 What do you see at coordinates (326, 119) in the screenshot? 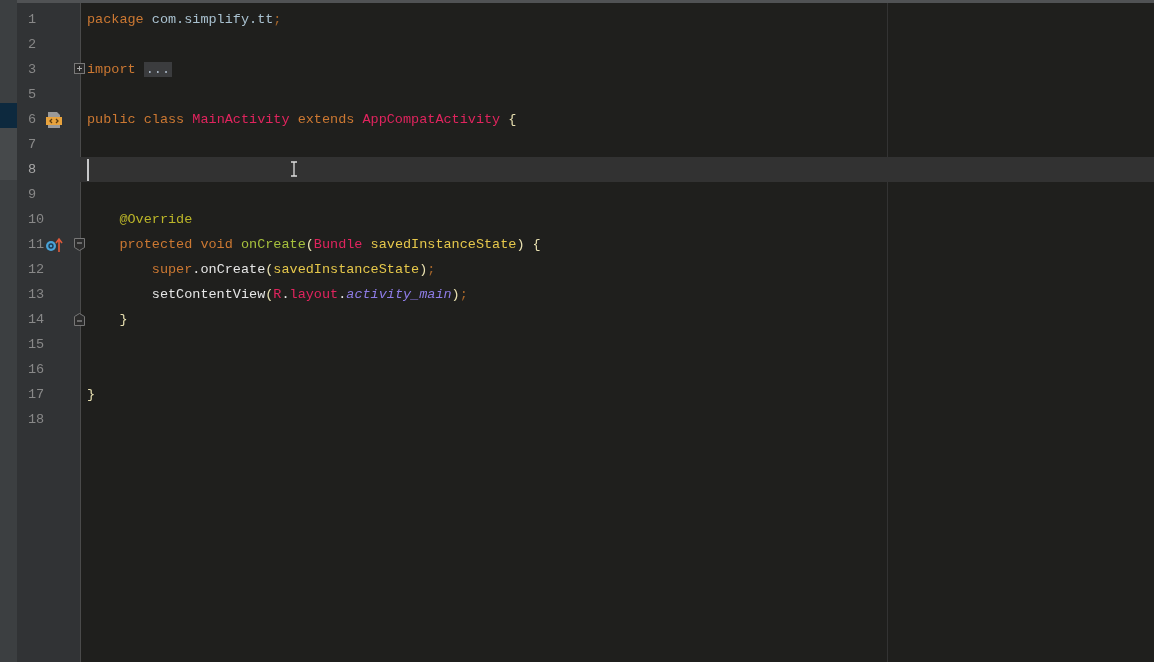
I see `keyword: extends` at bounding box center [326, 119].